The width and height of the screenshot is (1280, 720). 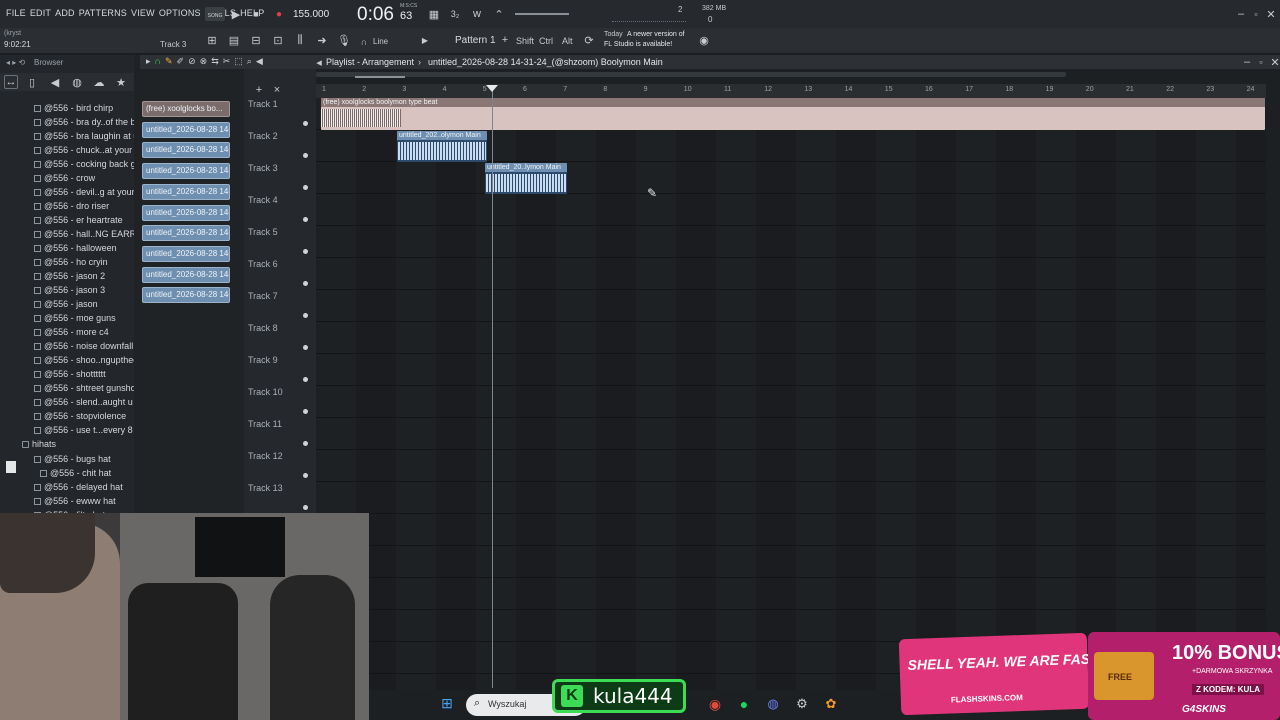 What do you see at coordinates (265, 424) in the screenshot?
I see `track-label: Track 11` at bounding box center [265, 424].